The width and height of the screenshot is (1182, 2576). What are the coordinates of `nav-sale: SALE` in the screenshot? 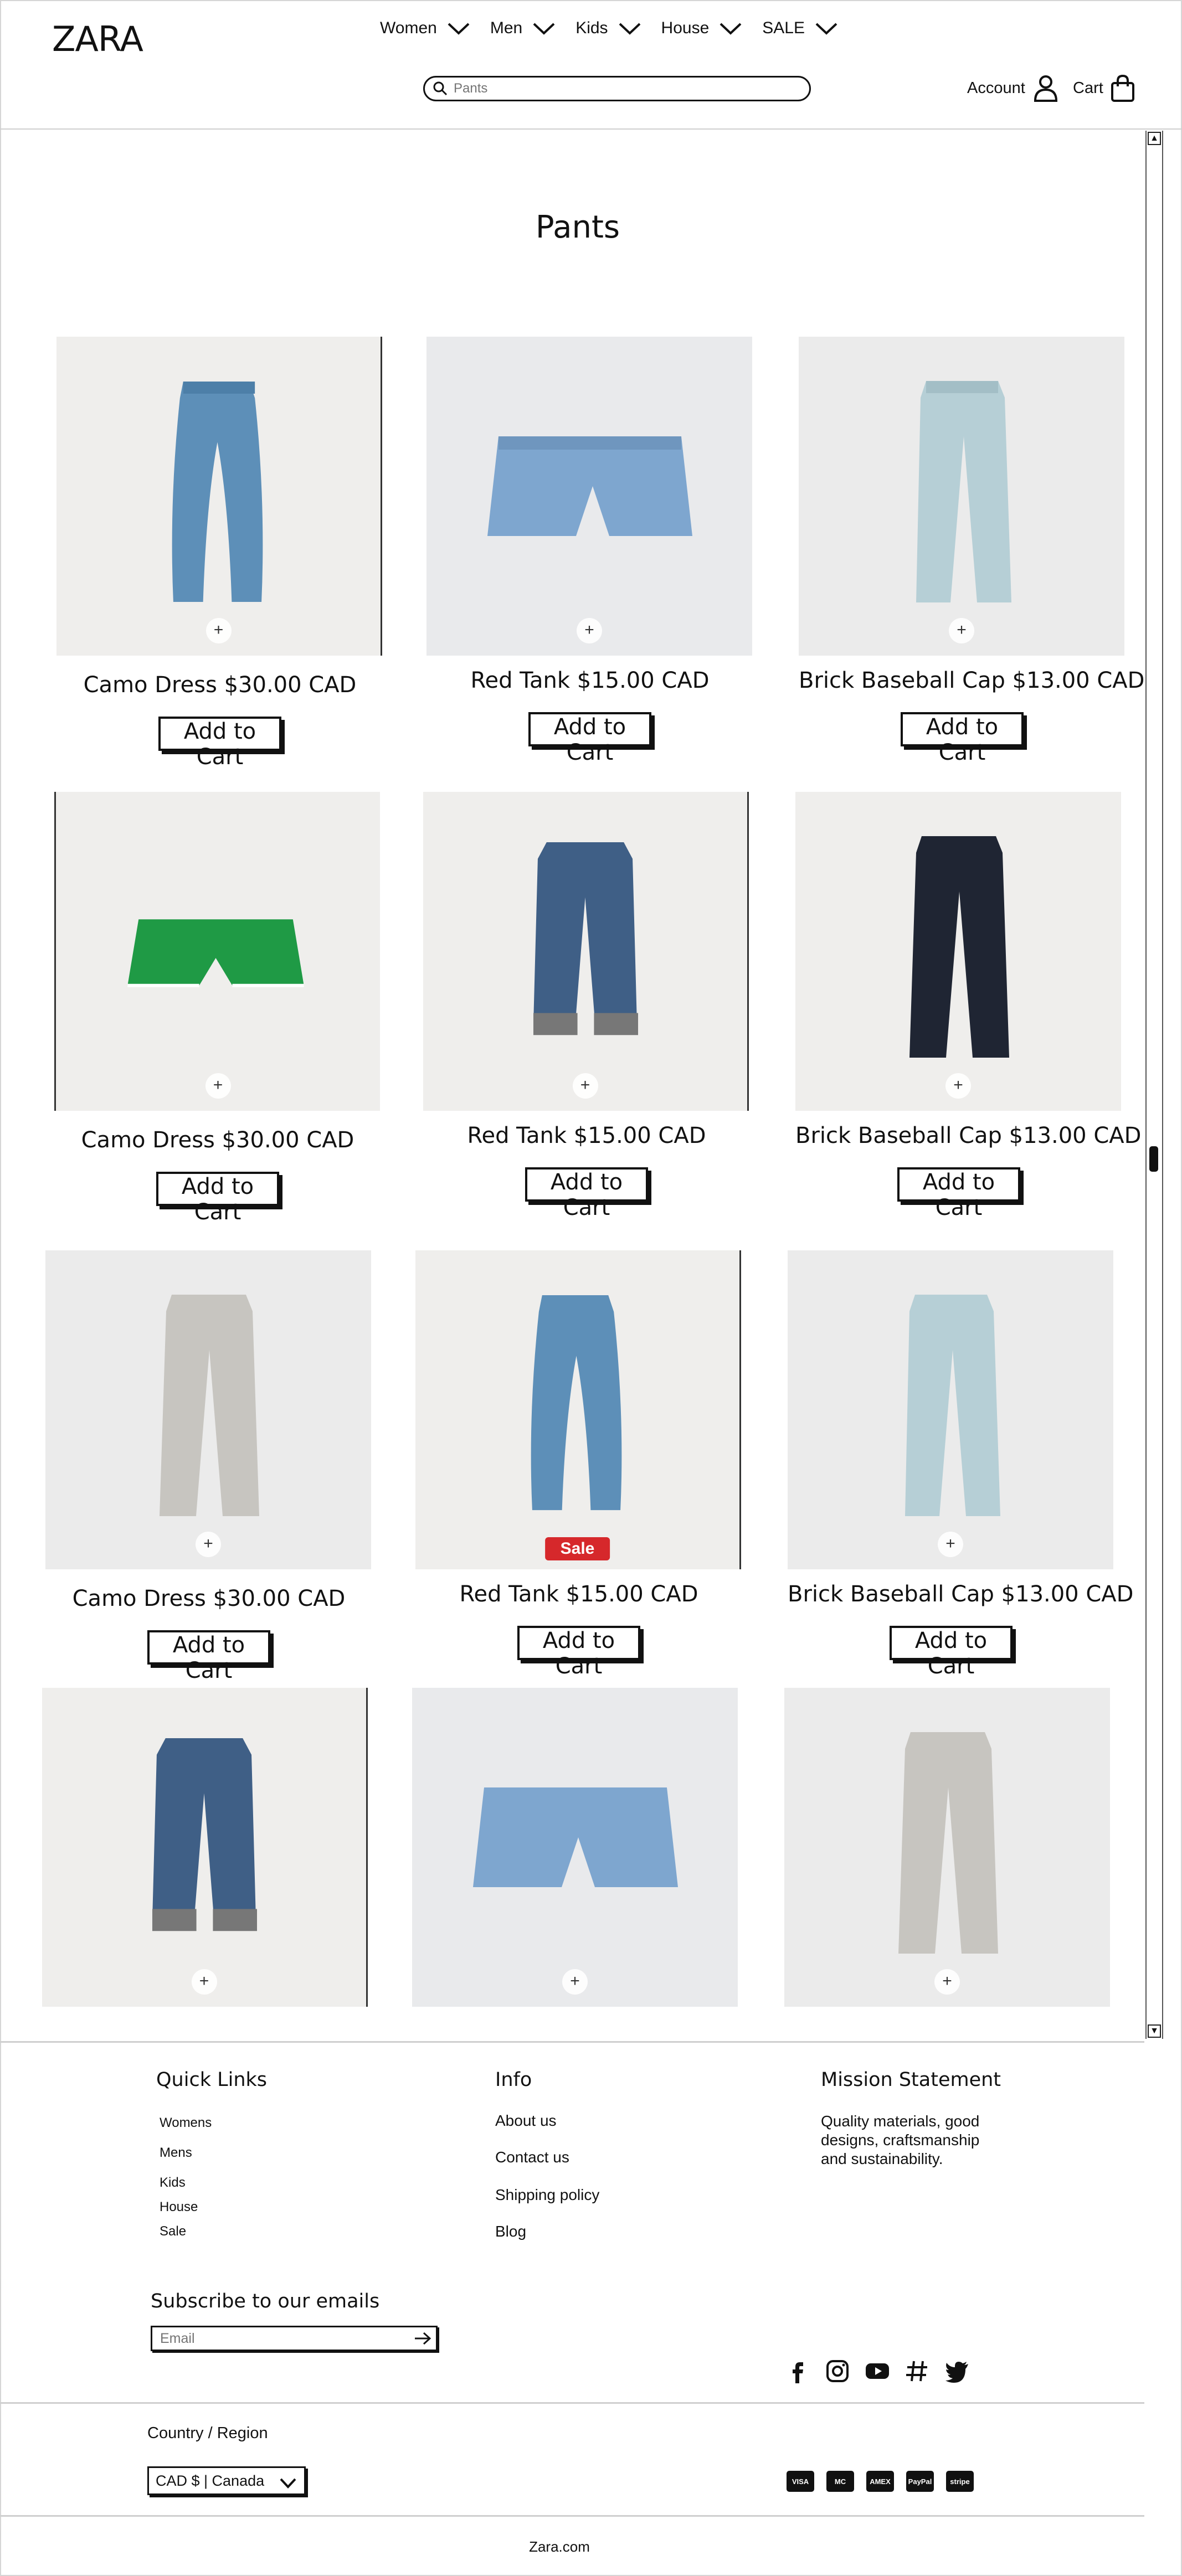 It's located at (800, 28).